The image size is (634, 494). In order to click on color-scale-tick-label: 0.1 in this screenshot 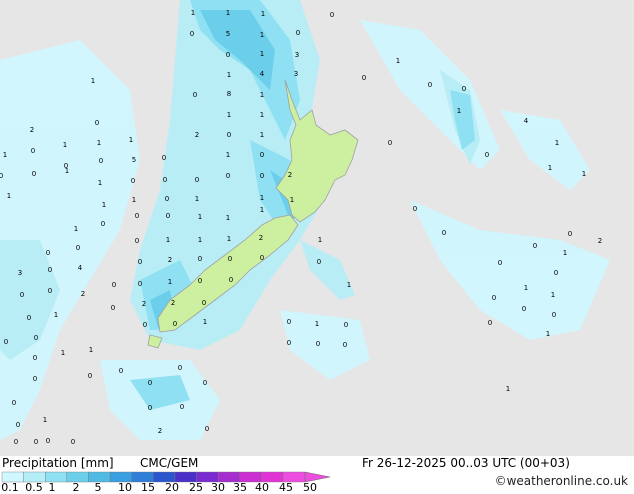, I will do `click(10, 487)`.